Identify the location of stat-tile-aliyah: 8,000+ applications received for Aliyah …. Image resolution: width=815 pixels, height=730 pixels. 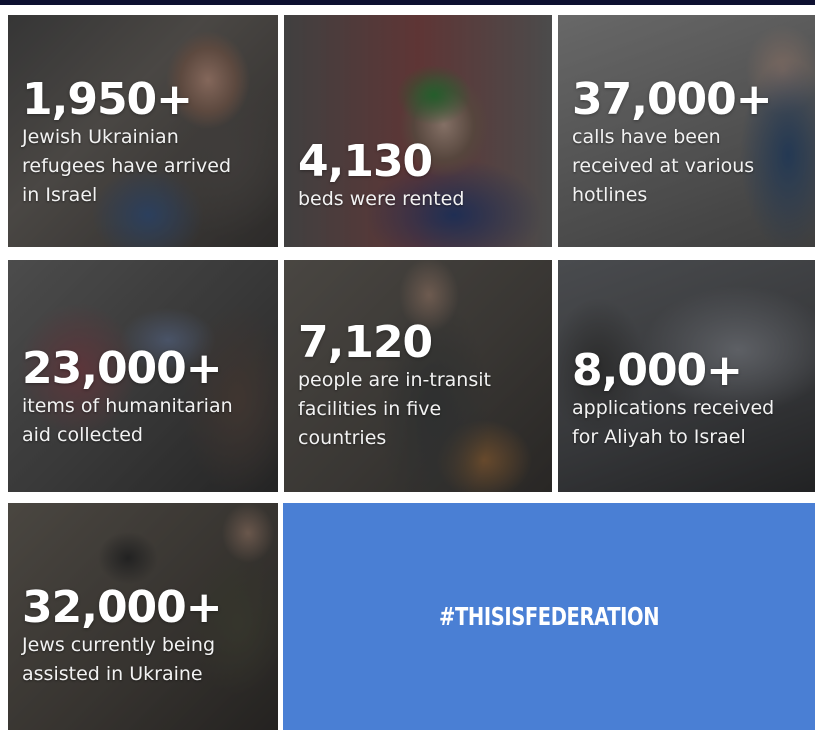
(686, 376).